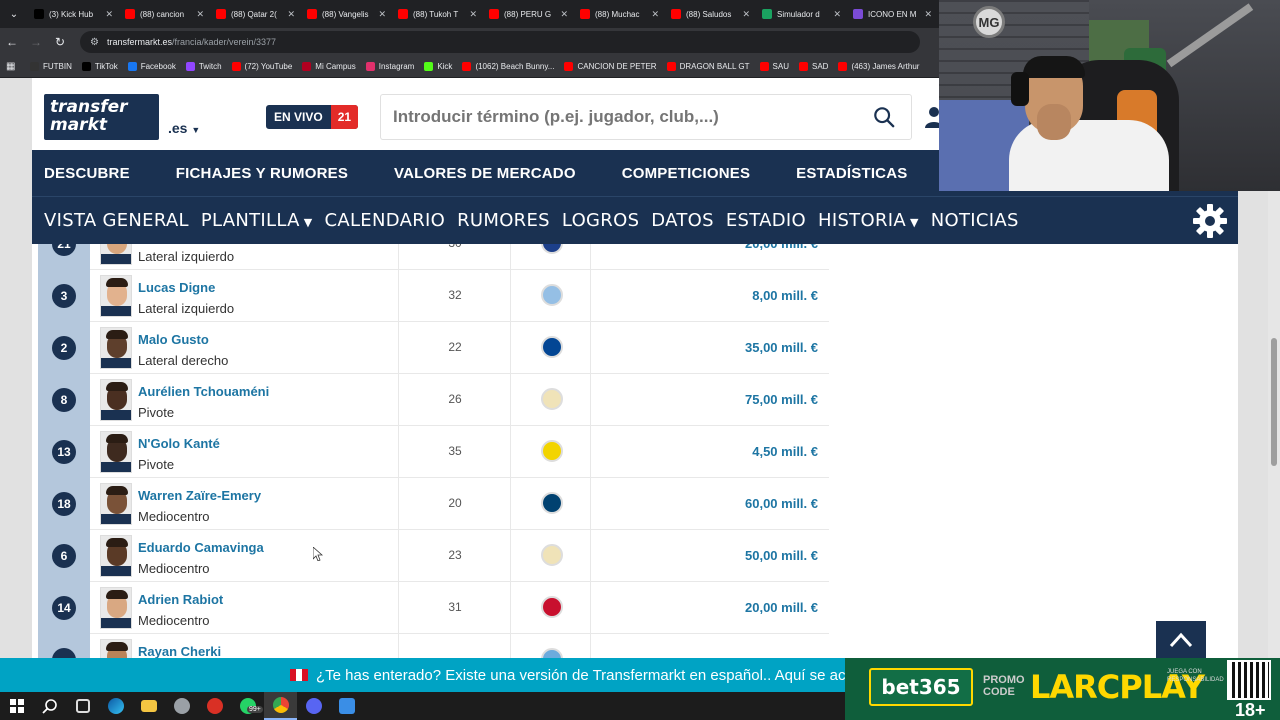 The height and width of the screenshot is (720, 1280). I want to click on forward-icon: →, so click(36, 42).